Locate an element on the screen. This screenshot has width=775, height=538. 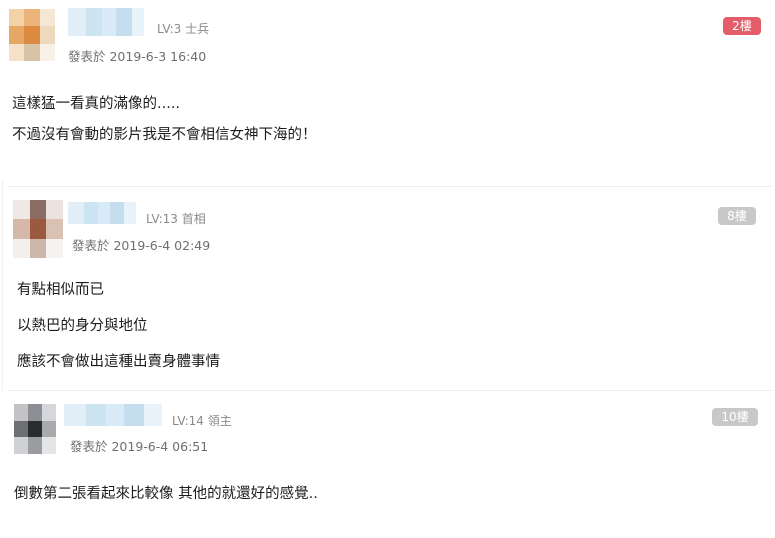
post-date: 發表於 2019-6-3 16:40 is located at coordinates (137, 56).